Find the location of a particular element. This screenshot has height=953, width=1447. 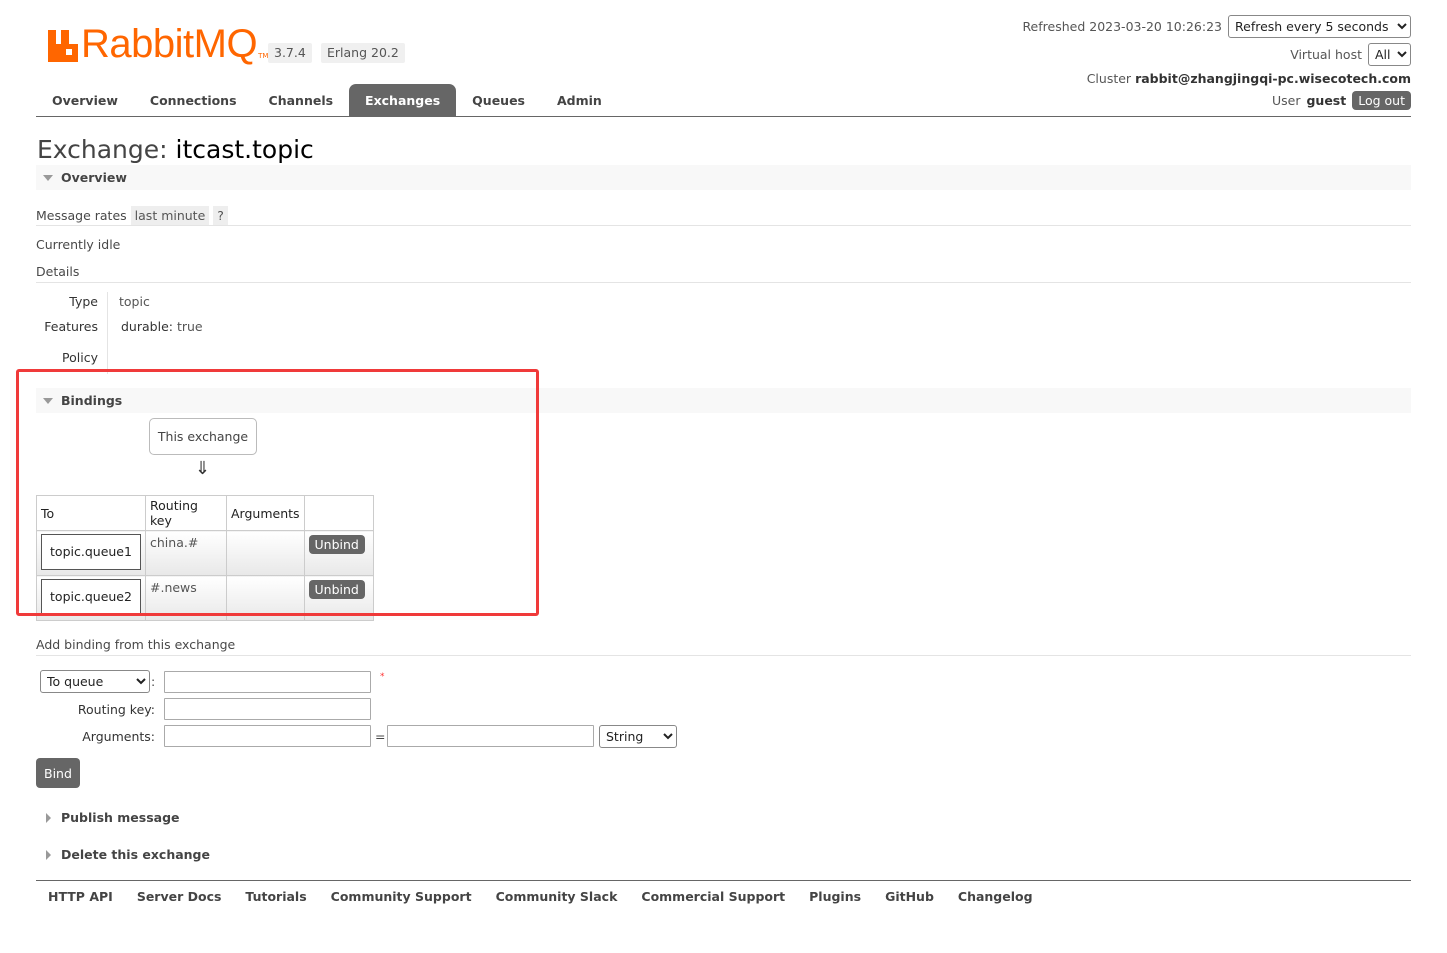

delete-exchange-toggle: Delete this exchange is located at coordinates (186, 856).